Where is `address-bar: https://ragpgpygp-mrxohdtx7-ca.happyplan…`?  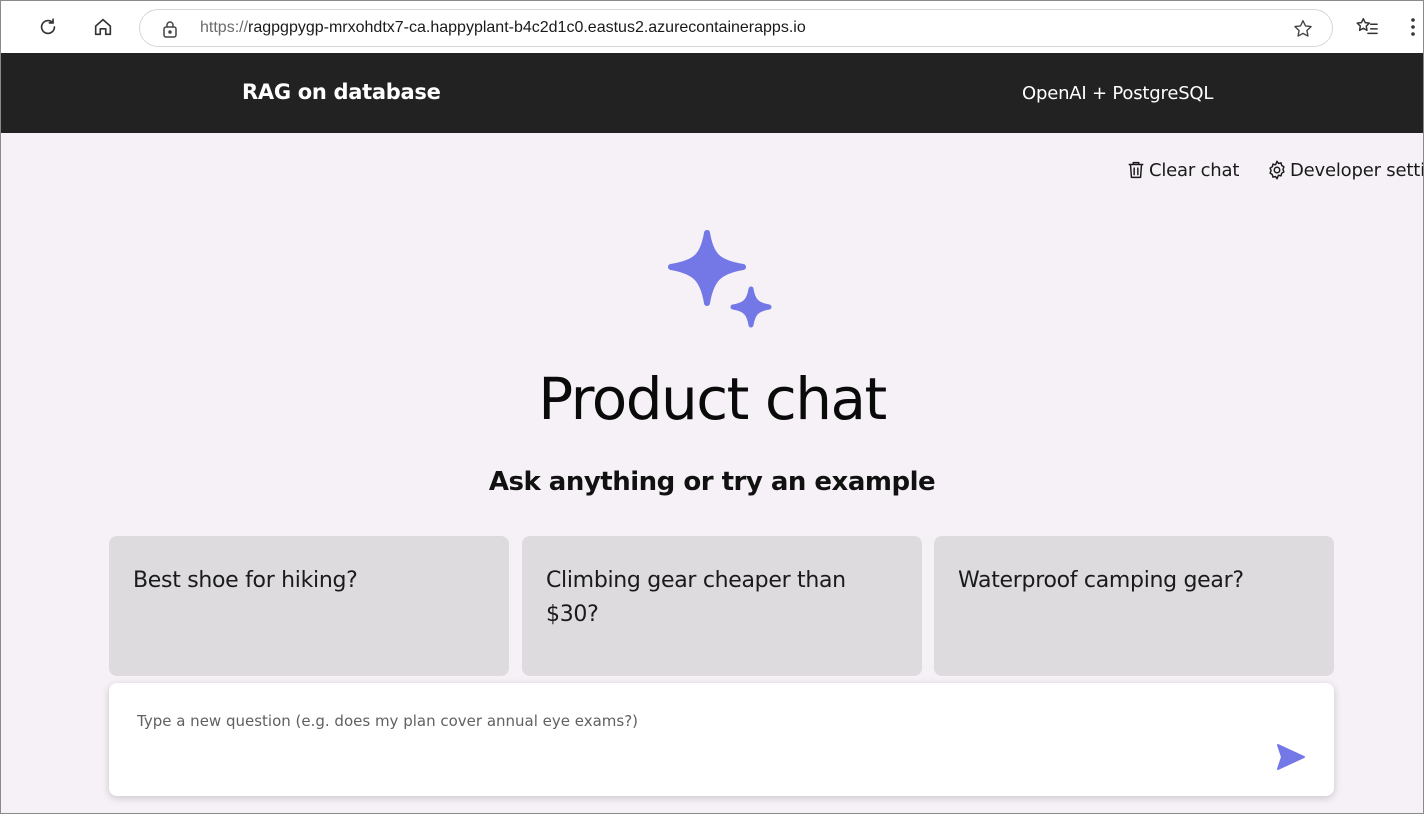
address-bar: https://ragpgpygp-mrxohdtx7-ca.happyplan… is located at coordinates (736, 28).